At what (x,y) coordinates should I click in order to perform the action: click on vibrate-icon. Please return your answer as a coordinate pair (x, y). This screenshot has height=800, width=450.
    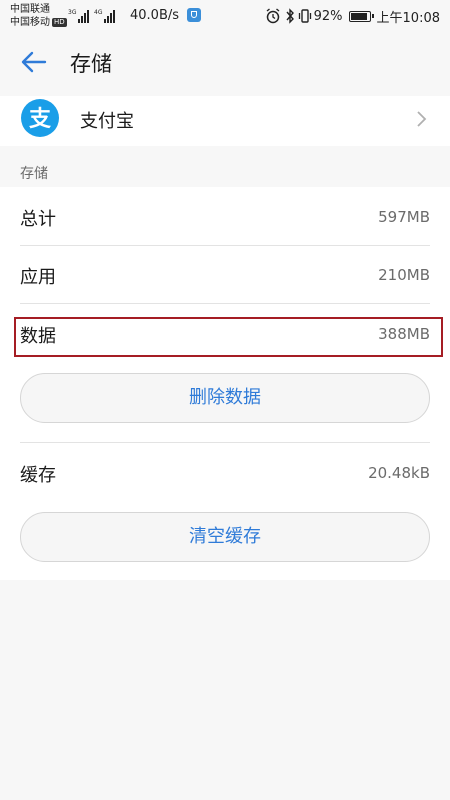
    Looking at the image, I should click on (304, 16).